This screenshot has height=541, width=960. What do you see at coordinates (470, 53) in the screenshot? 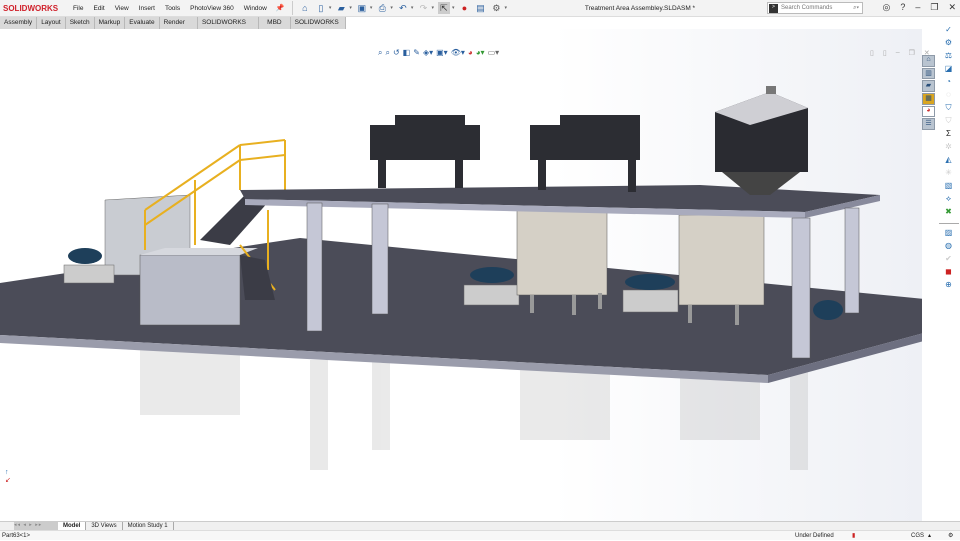
I see `edit-appearance-icon: ◕` at bounding box center [470, 53].